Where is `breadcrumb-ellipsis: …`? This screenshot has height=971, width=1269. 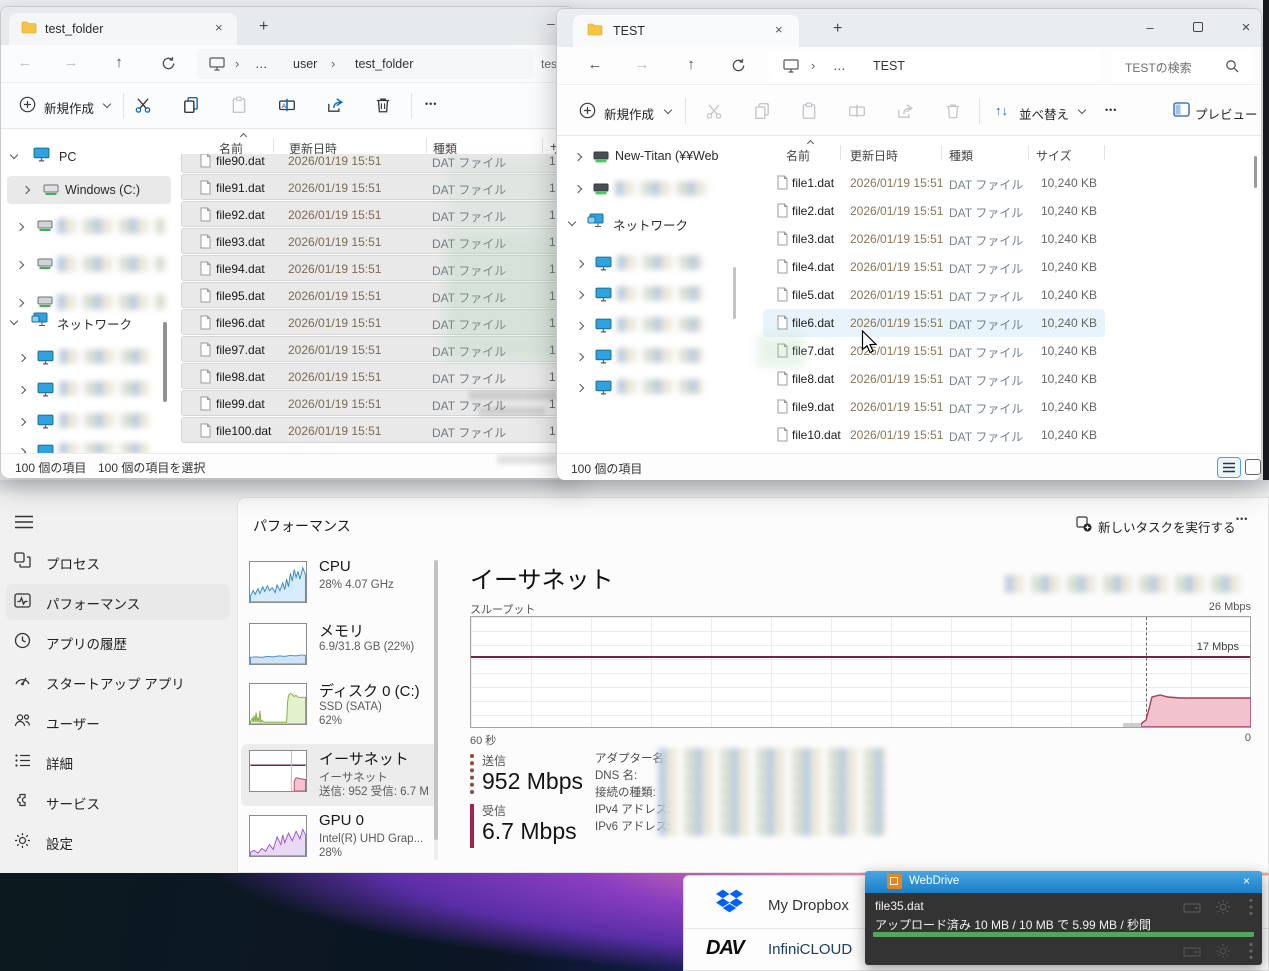 breadcrumb-ellipsis: … is located at coordinates (839, 66).